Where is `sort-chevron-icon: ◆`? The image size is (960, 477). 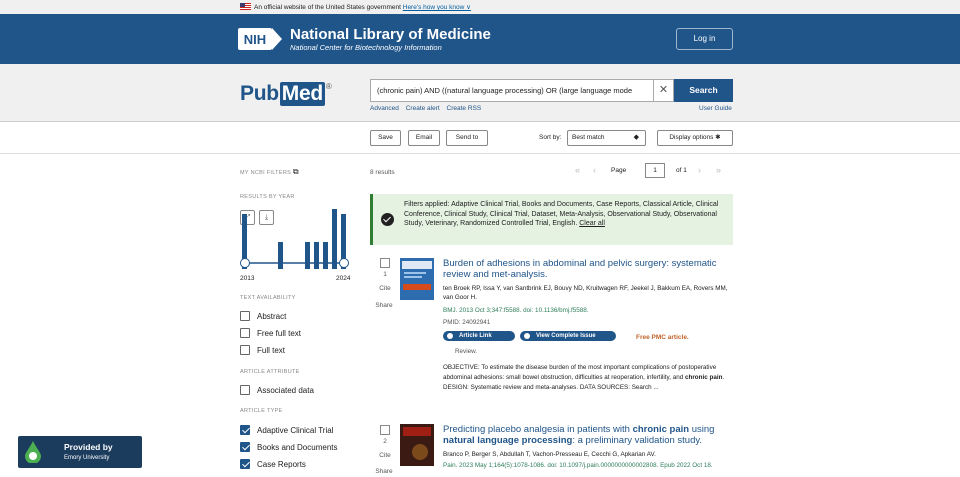 sort-chevron-icon: ◆ is located at coordinates (636, 137).